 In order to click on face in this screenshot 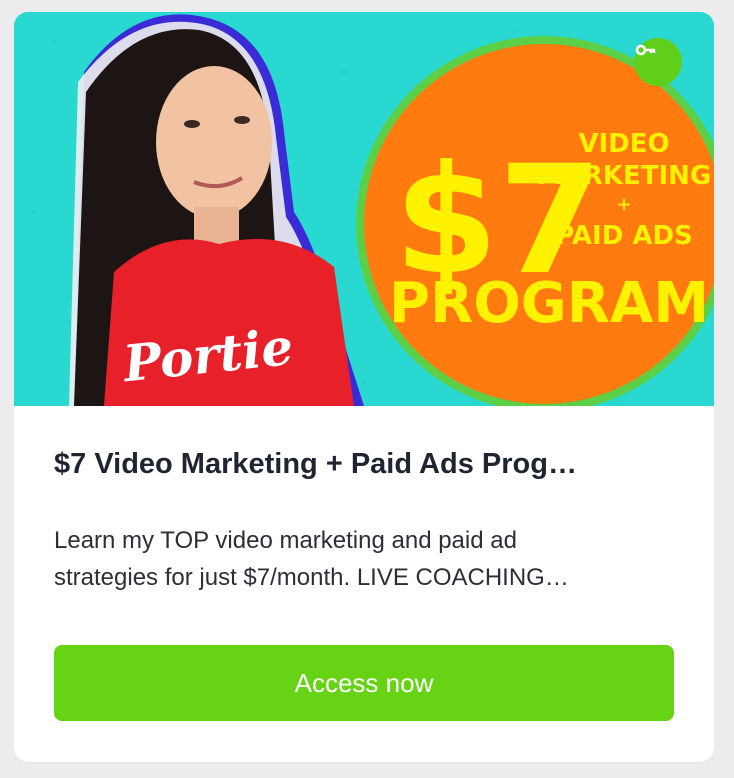, I will do `click(214, 142)`.